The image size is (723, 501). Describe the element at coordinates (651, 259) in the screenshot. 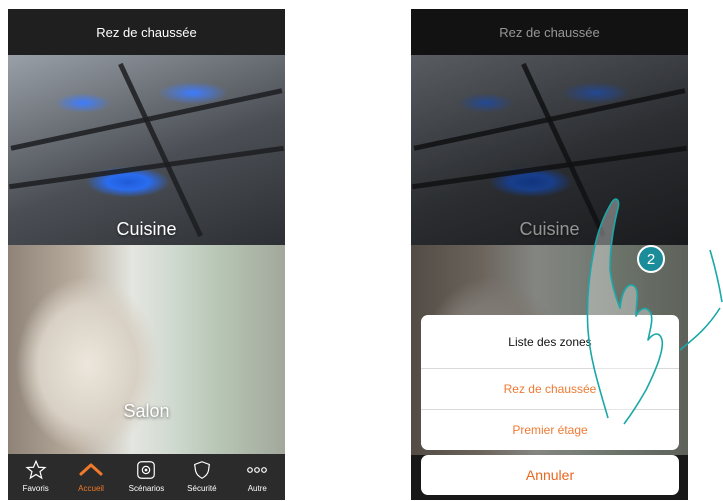

I see `step-number-badge: 2` at that location.